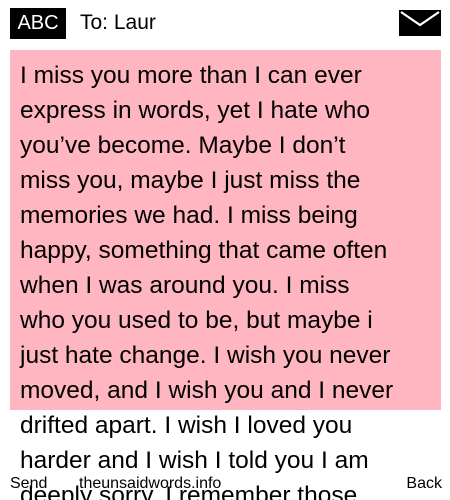  Describe the element at coordinates (38, 23) in the screenshot. I see `input-mode-badge: ABC` at that location.